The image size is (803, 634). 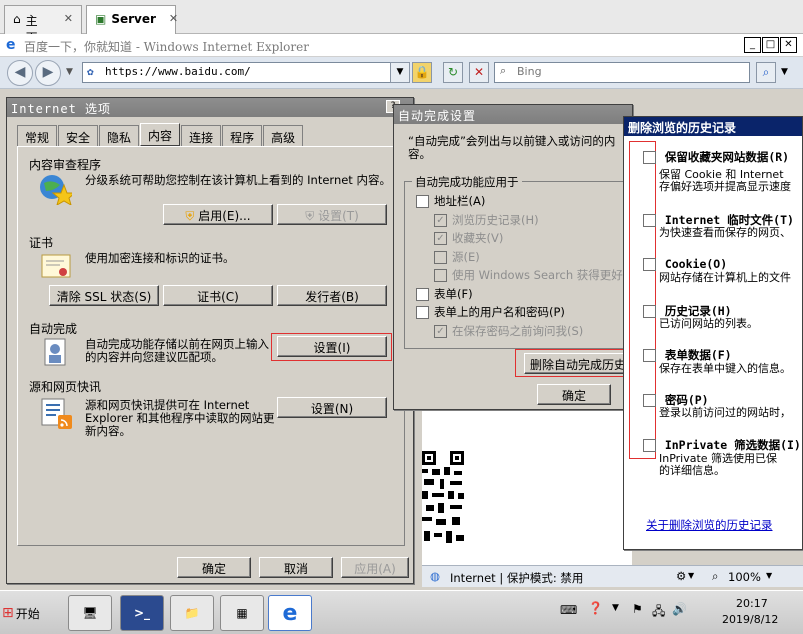 I want to click on content-advisor-desc: 分级系统可帮助您控制在该计算机上看到的 Internet 内容。, so click(x=238, y=180).